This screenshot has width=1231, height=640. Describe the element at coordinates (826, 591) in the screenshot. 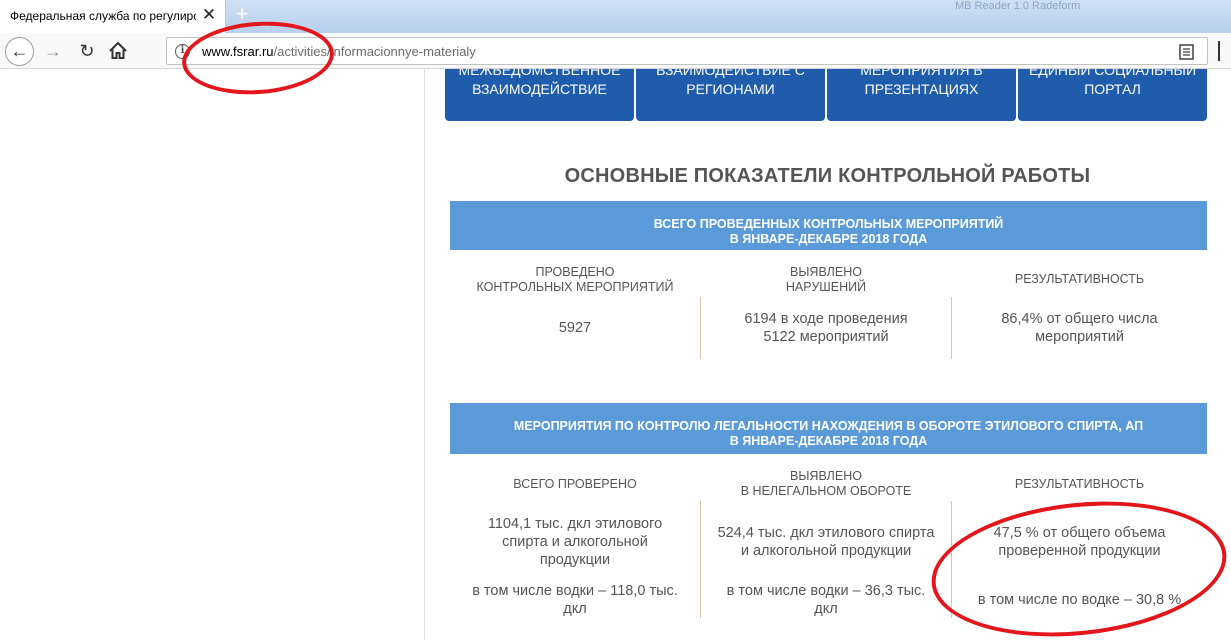

I see `value-line: в том числе водки – 36,3 тыс.` at that location.